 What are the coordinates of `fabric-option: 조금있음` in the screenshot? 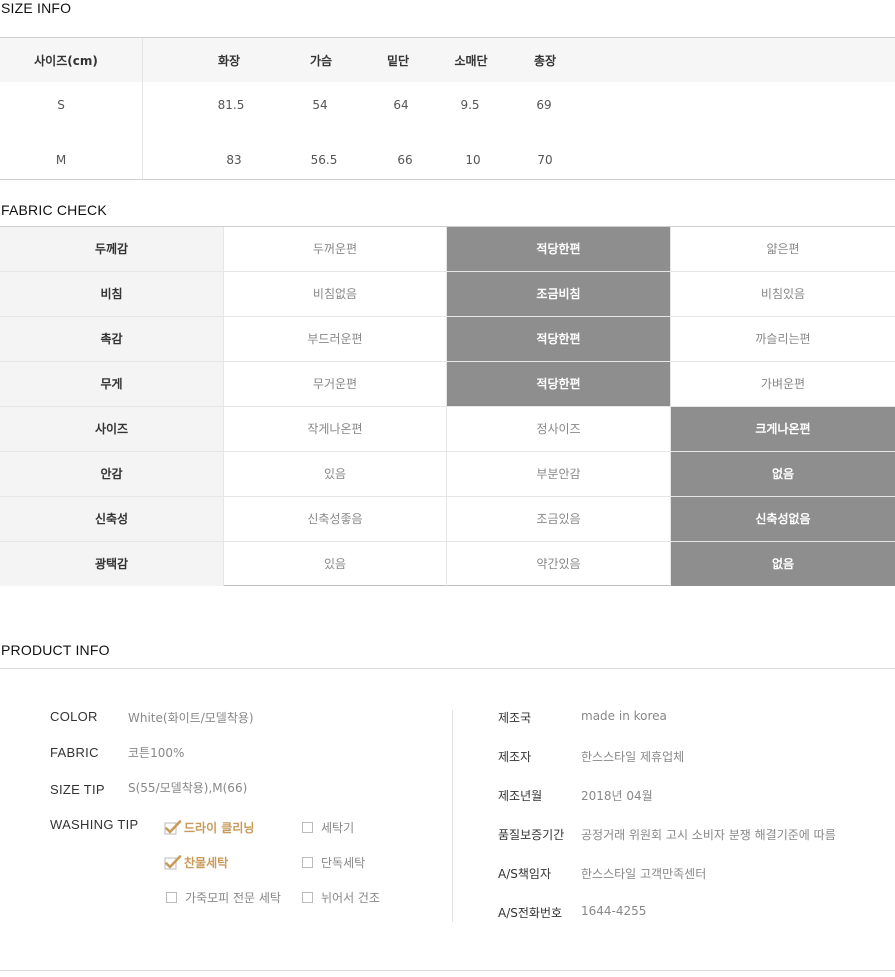 It's located at (559, 519).